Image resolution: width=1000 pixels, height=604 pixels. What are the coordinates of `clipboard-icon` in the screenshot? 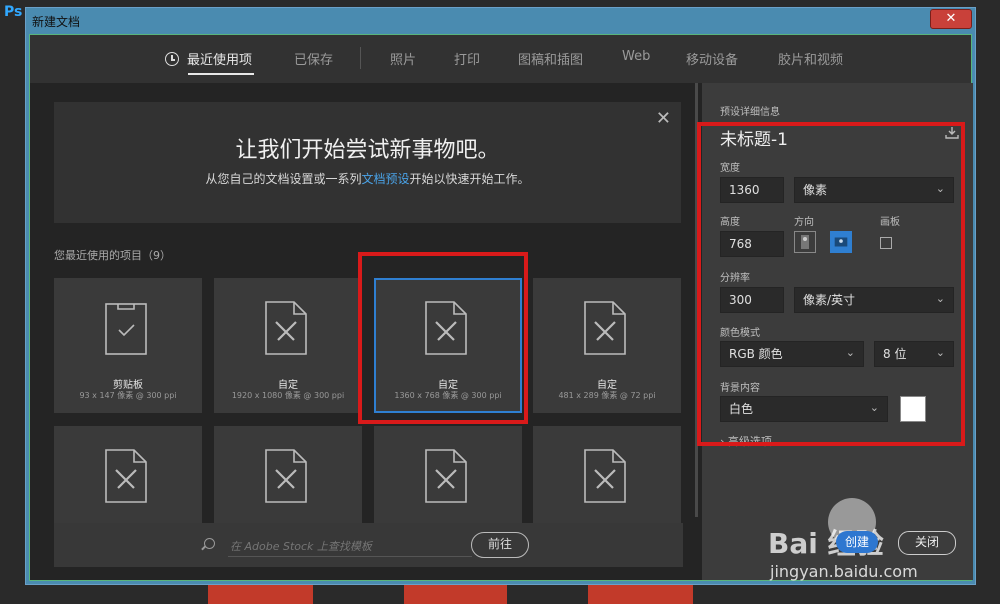 It's located at (126, 329).